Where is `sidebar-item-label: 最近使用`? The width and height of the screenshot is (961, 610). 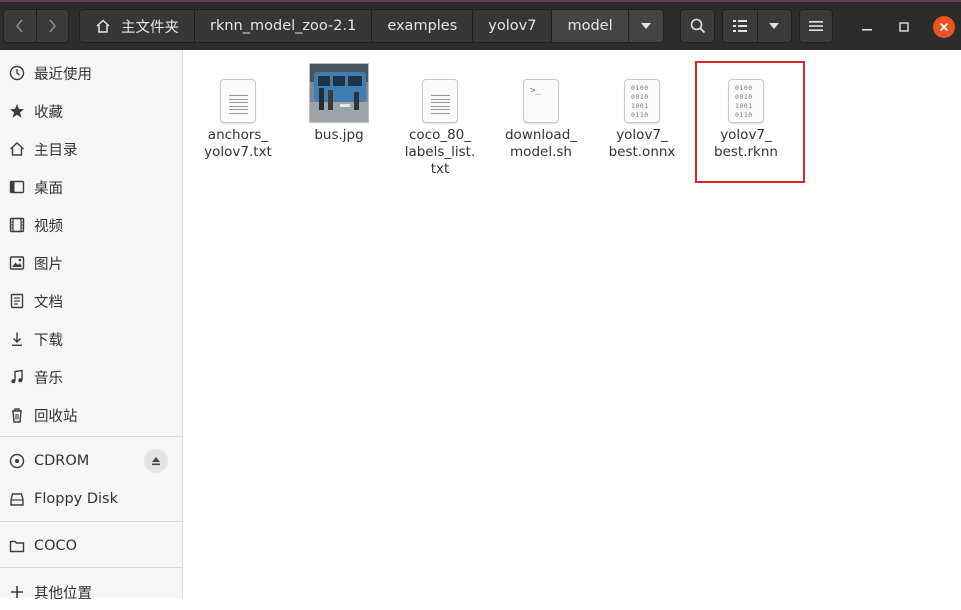
sidebar-item-label: 最近使用 is located at coordinates (63, 74).